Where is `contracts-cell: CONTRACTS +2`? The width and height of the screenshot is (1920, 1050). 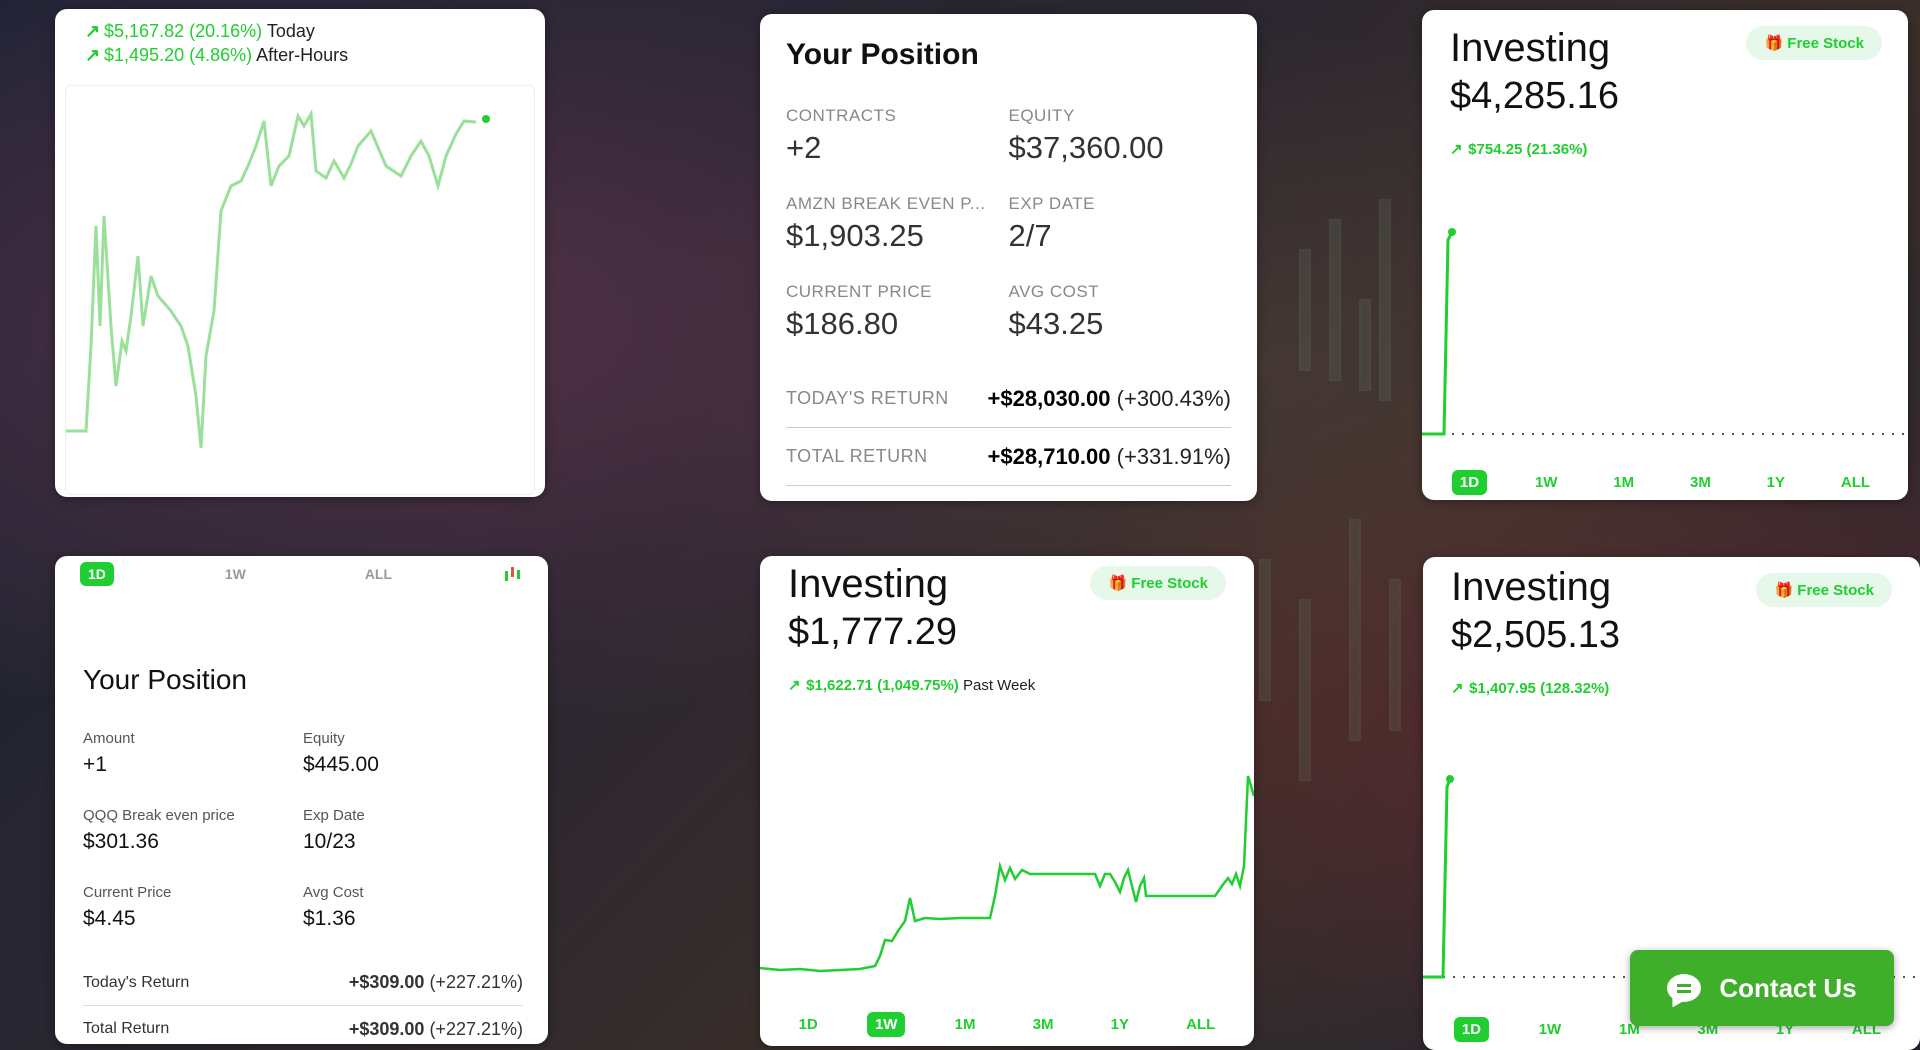 contracts-cell: CONTRACTS +2 is located at coordinates (897, 150).